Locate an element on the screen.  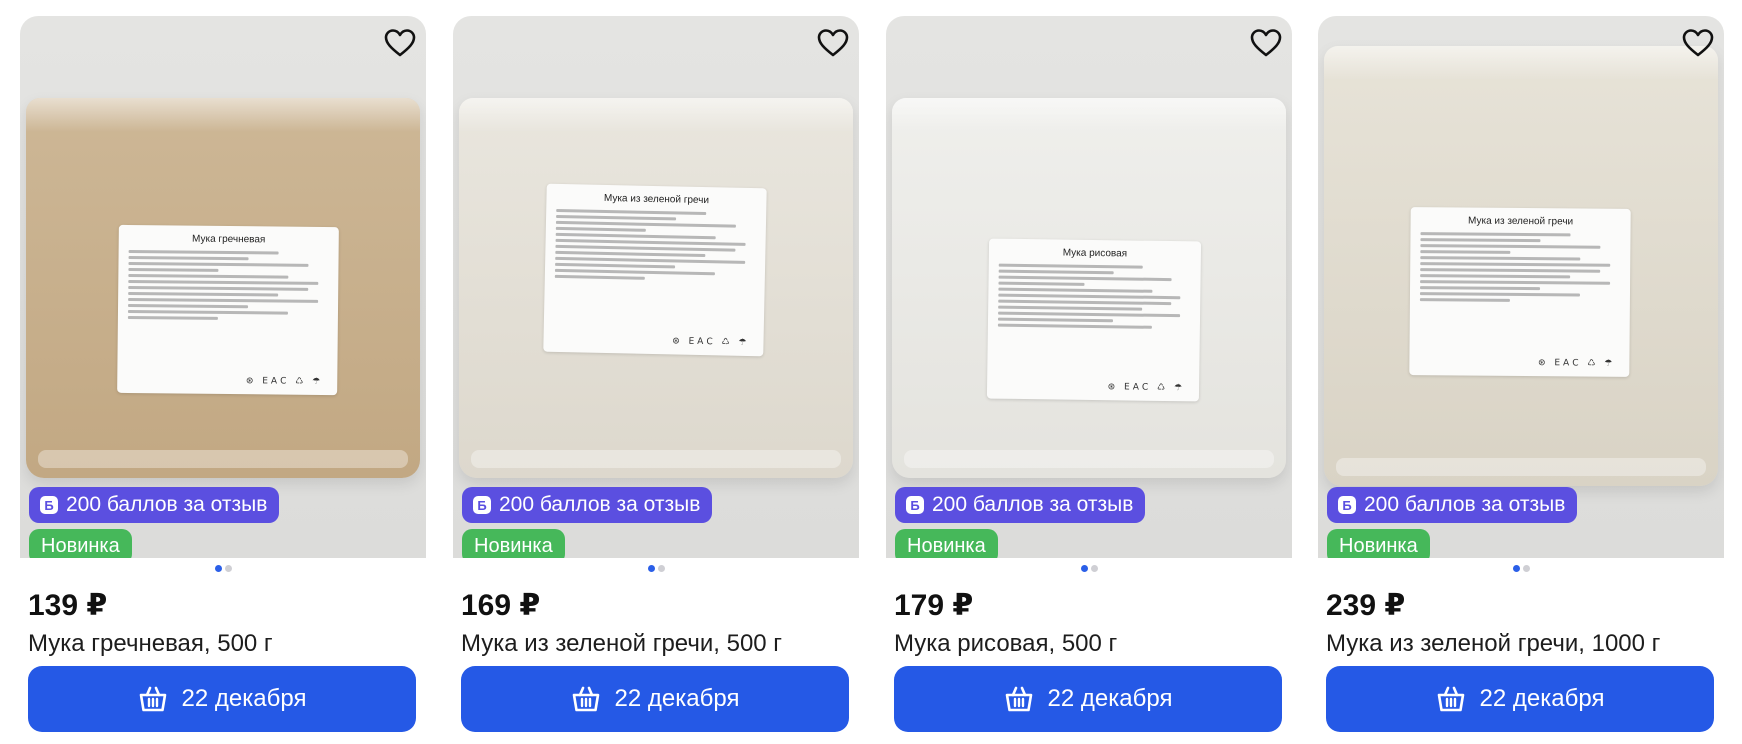
product-title: Мука из зеленой гречи, 500 г is located at coordinates (621, 644).